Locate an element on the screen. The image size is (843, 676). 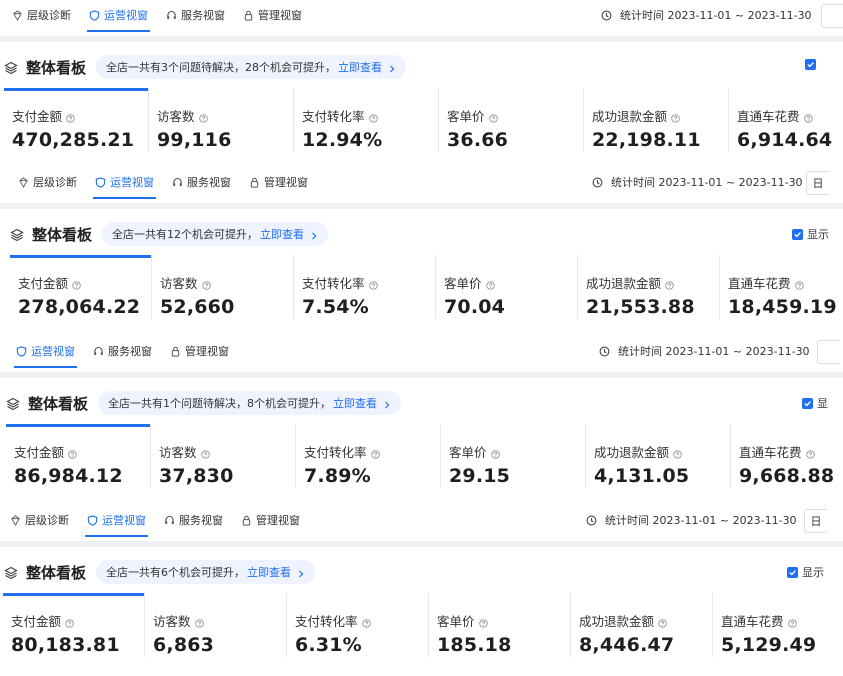
metric-card-visitors: 访客数 6,863 is located at coordinates (216, 625).